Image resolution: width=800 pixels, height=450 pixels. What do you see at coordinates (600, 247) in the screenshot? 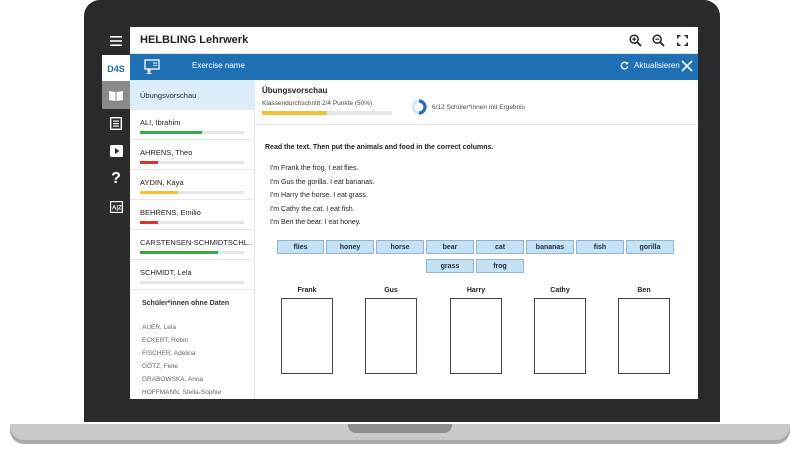
I see `word-chip: fish` at bounding box center [600, 247].